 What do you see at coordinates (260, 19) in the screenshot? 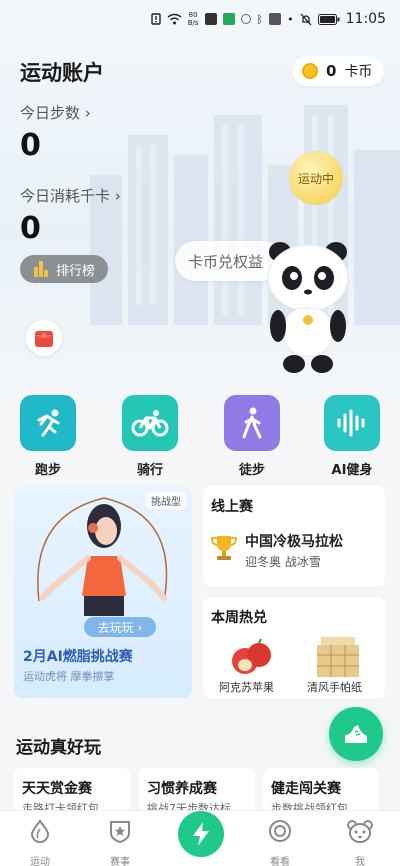
I see `bluetooth-icon: ᛒ` at bounding box center [260, 19].